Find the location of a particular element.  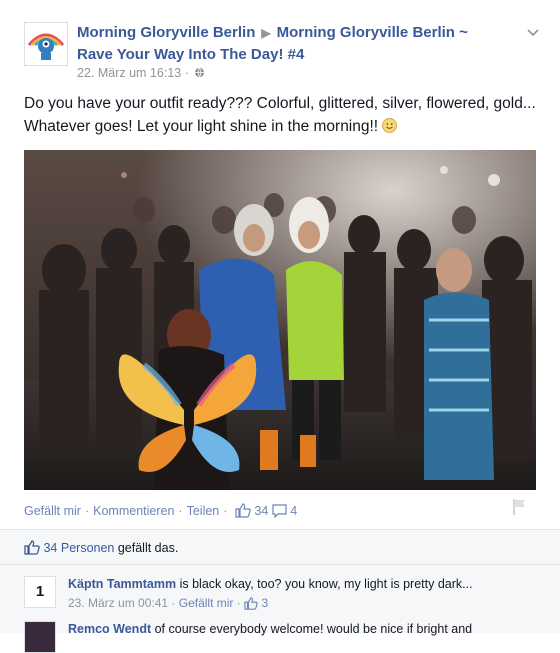

post-meta: 22. März um 16:13 · is located at coordinates (141, 73).